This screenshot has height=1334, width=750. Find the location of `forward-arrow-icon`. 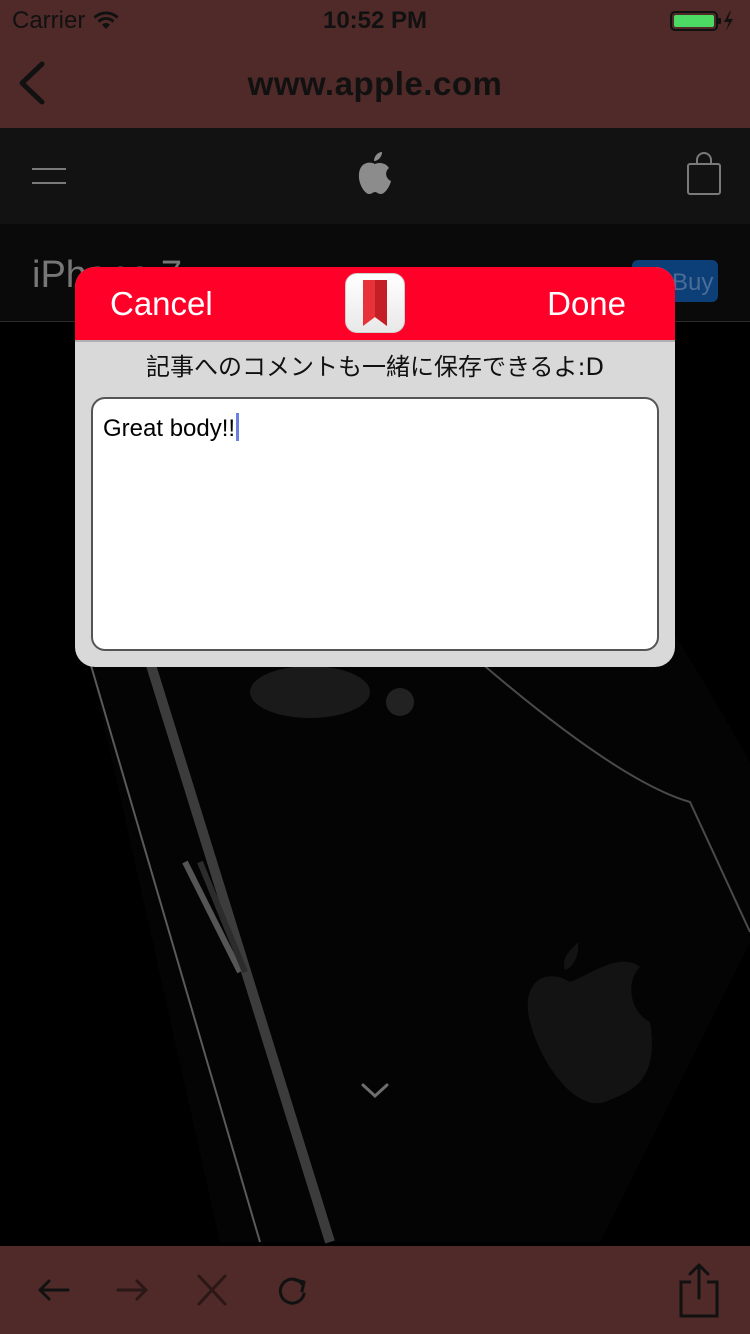

forward-arrow-icon is located at coordinates (132, 1290).